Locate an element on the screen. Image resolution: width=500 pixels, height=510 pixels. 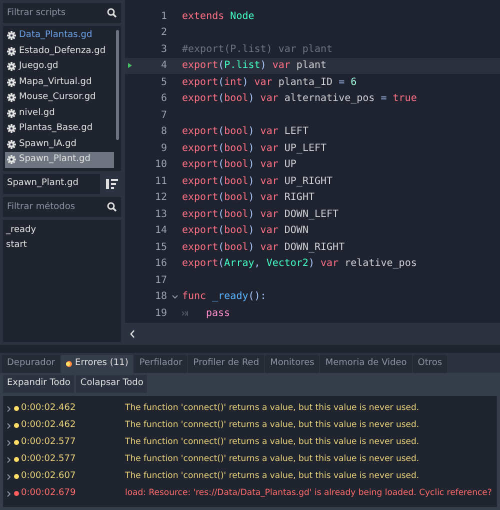
line-number: 1 is located at coordinates (163, 17).